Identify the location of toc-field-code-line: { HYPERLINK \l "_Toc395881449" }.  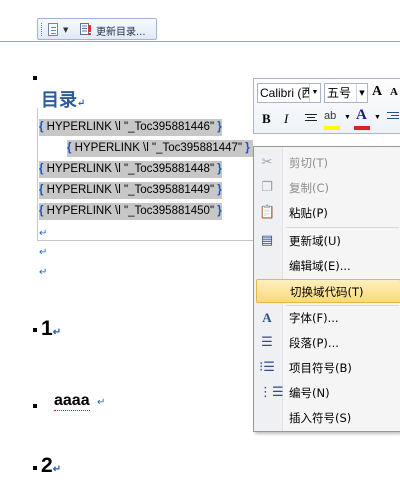
(130, 190).